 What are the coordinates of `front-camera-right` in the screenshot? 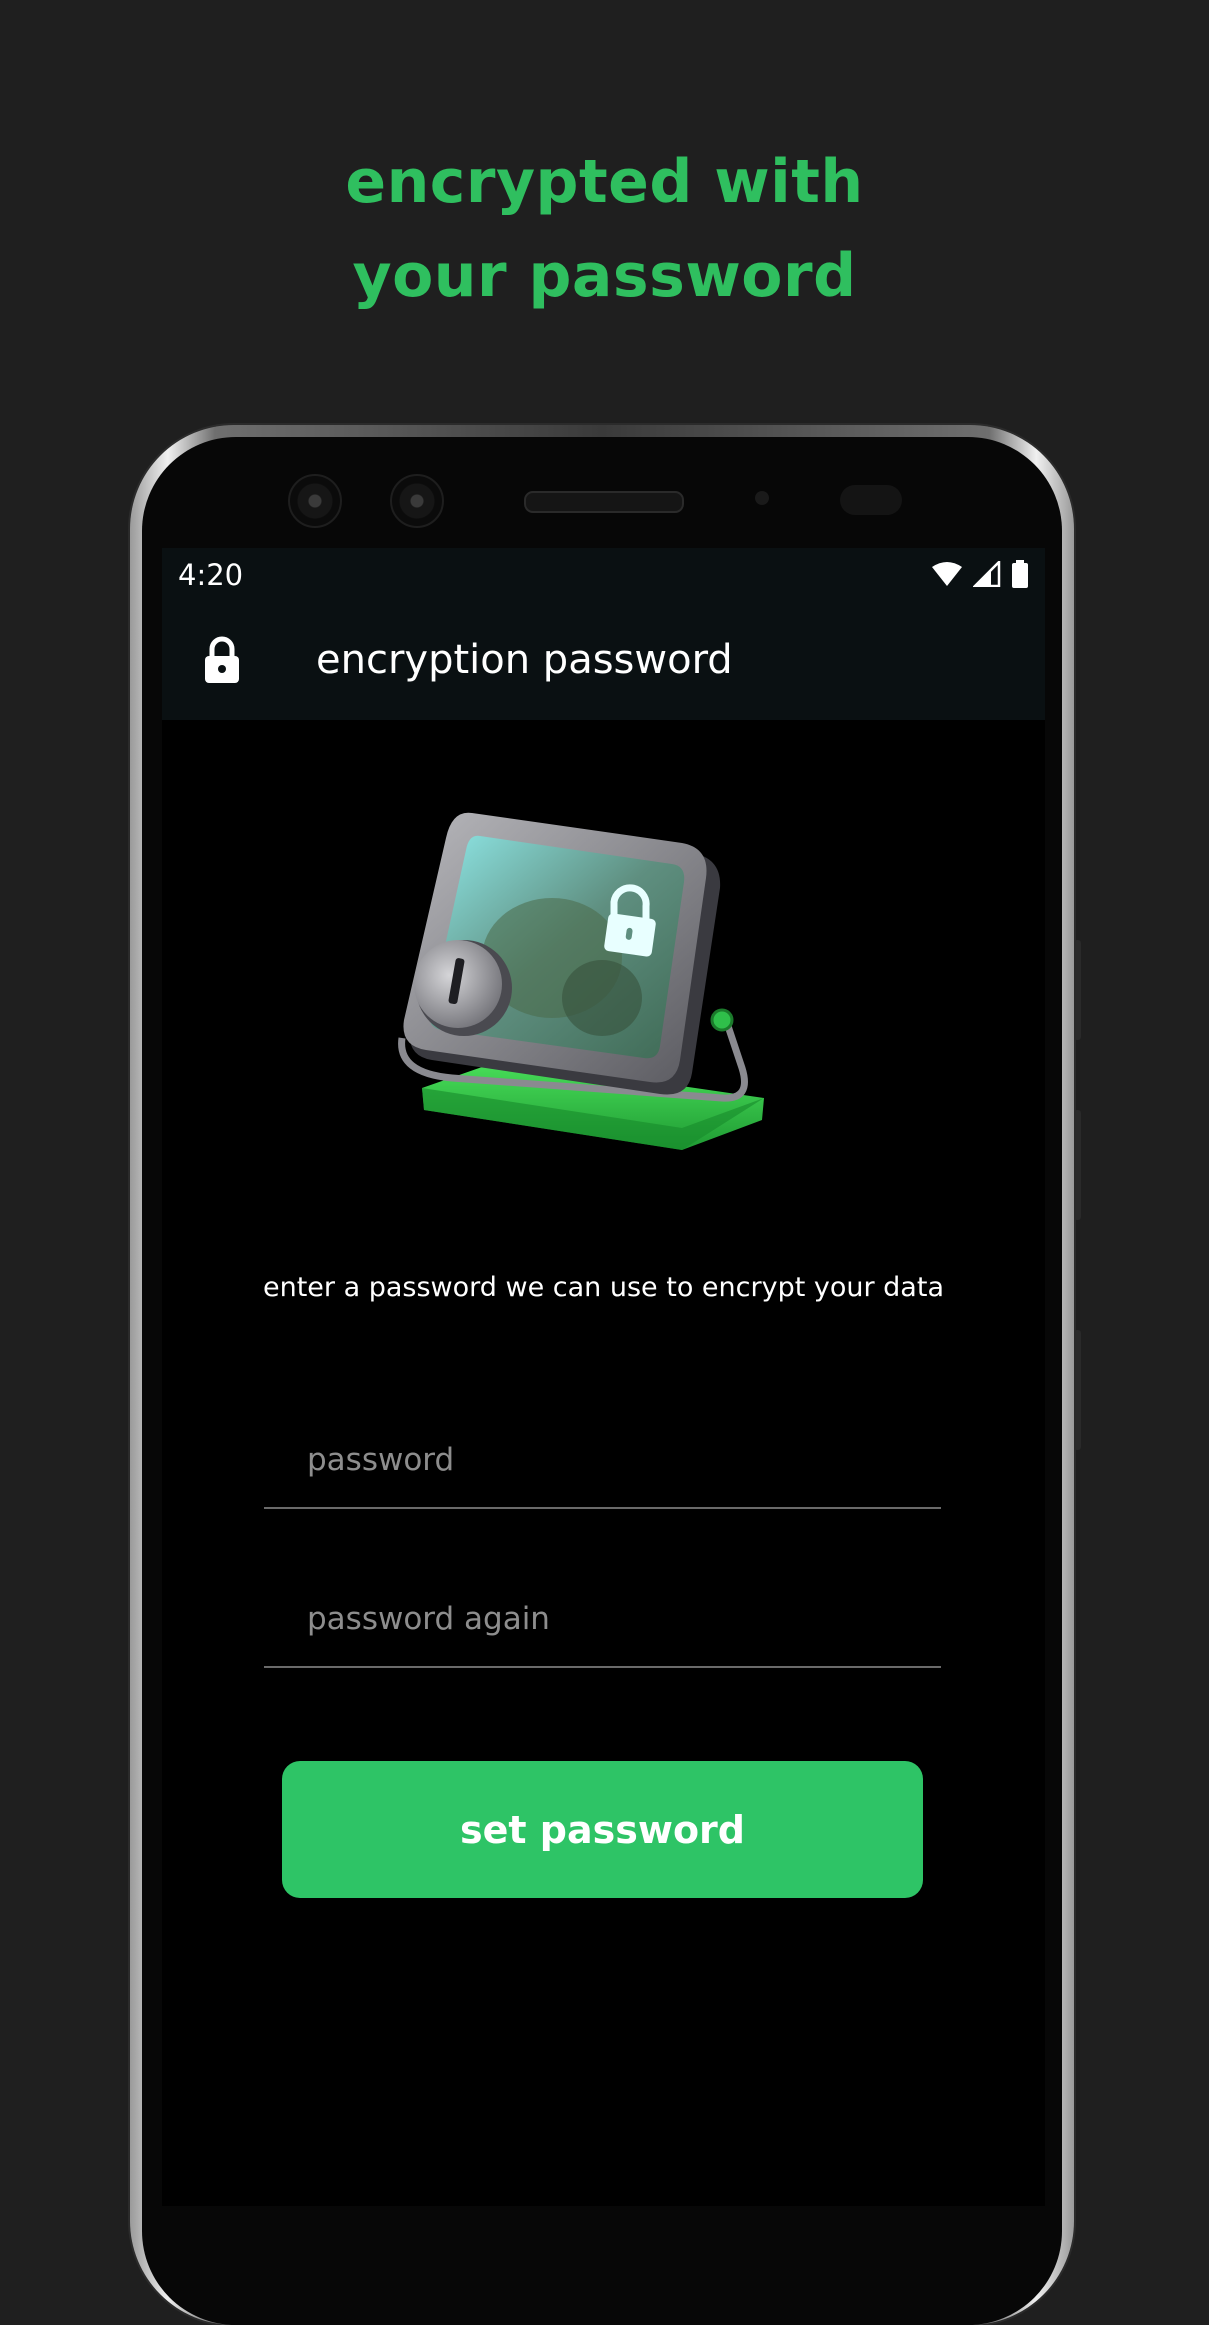 It's located at (417, 501).